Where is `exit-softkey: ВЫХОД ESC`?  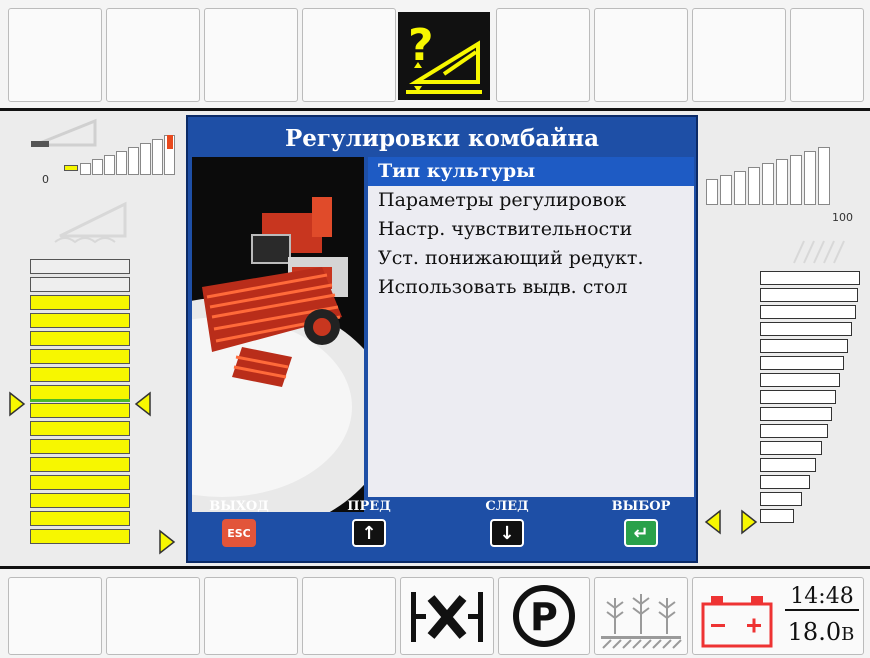
exit-softkey: ВЫХОД ESC is located at coordinates (239, 523).